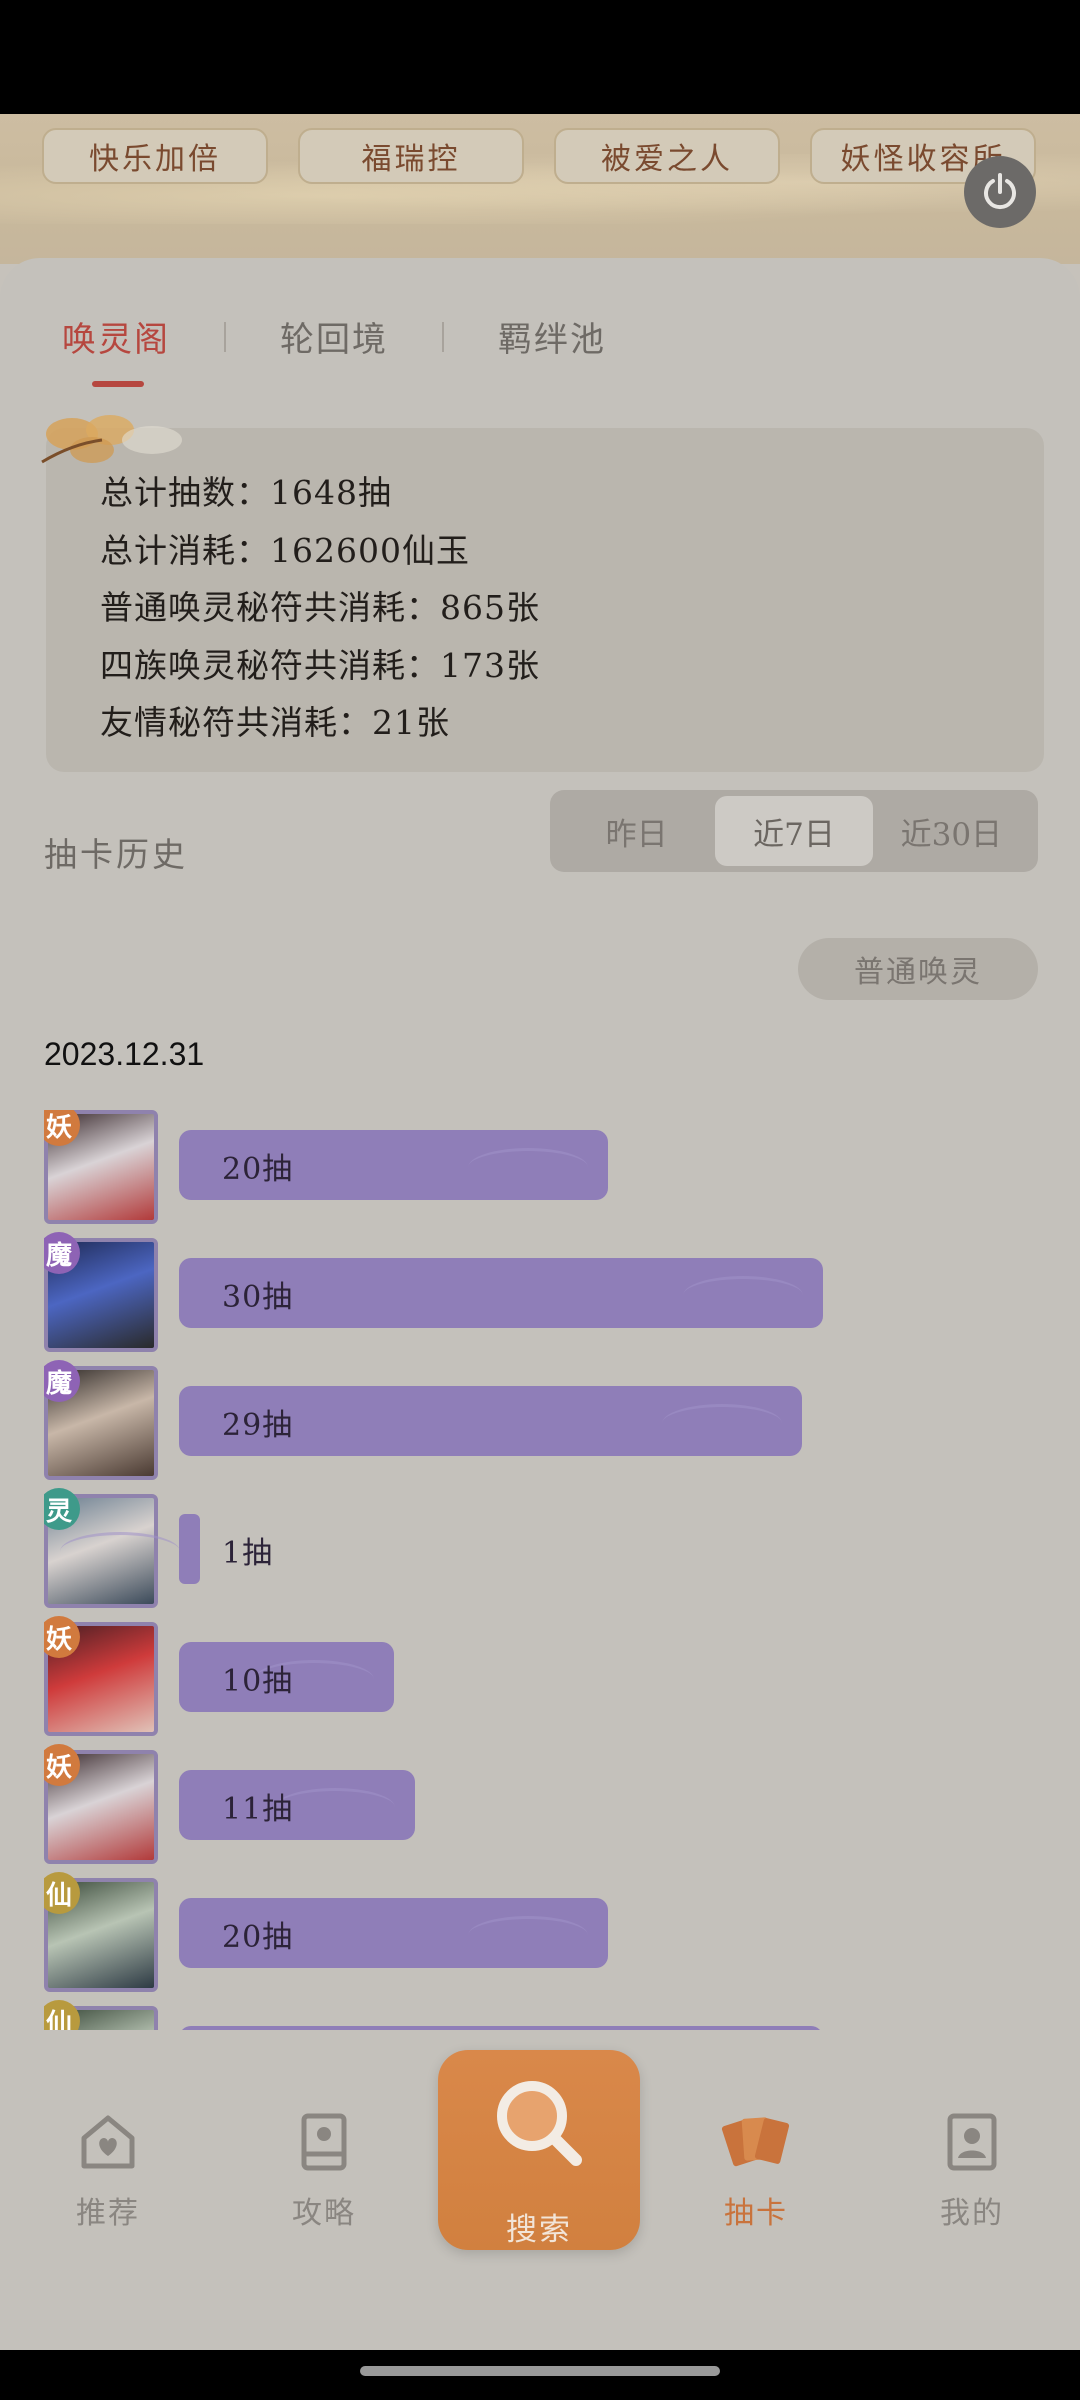 The width and height of the screenshot is (1080, 2400). I want to click on nav-guide: 攻略, so click(324, 2171).